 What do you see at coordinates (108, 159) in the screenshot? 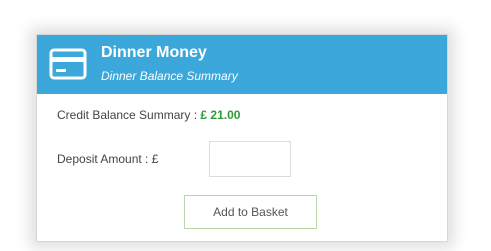
I see `deposit-amount-label: Deposit Amount : £` at bounding box center [108, 159].